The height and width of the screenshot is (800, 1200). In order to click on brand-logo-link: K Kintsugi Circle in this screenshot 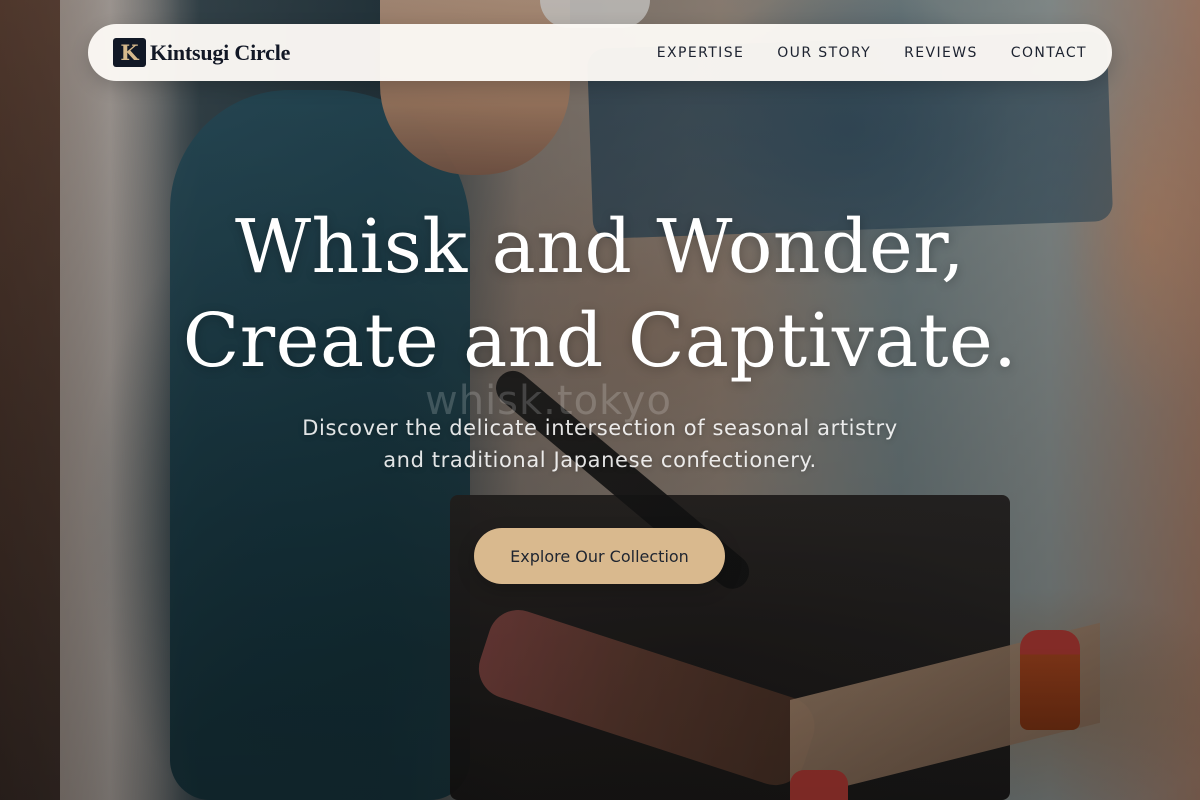, I will do `click(201, 52)`.